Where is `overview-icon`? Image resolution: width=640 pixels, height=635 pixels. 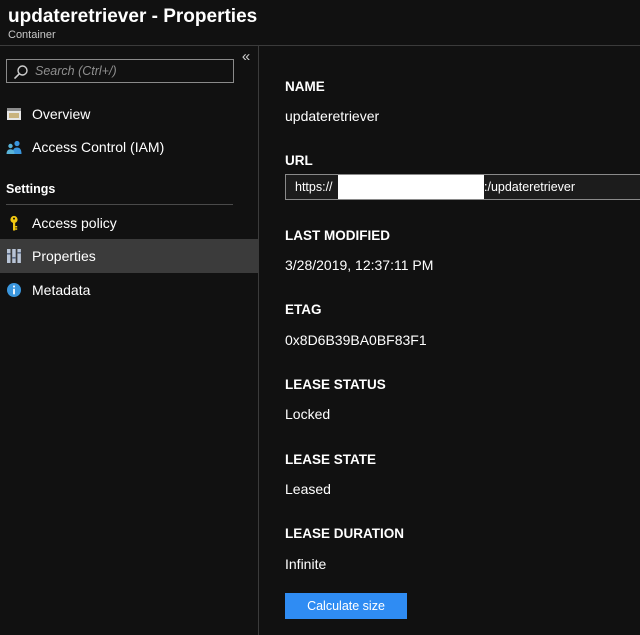
overview-icon is located at coordinates (14, 114).